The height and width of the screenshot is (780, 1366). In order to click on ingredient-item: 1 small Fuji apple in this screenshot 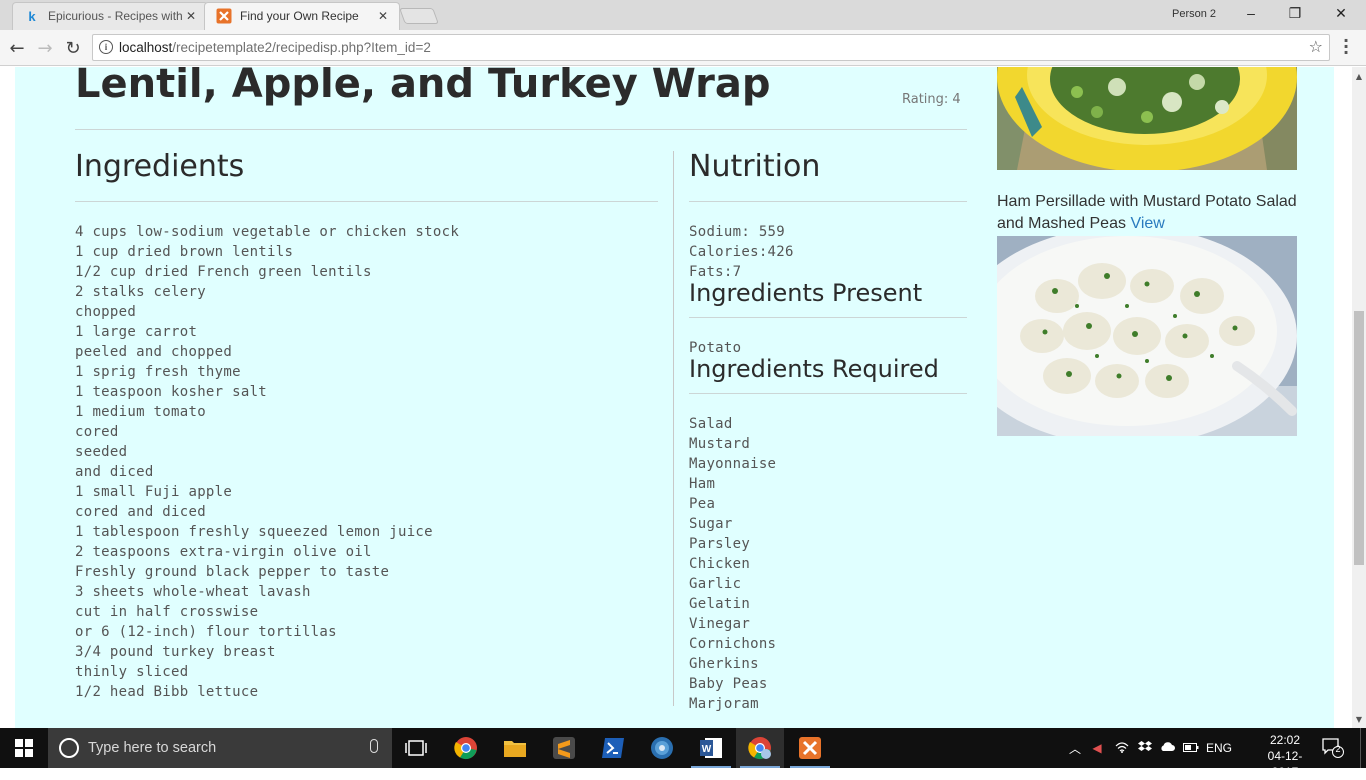, I will do `click(154, 492)`.